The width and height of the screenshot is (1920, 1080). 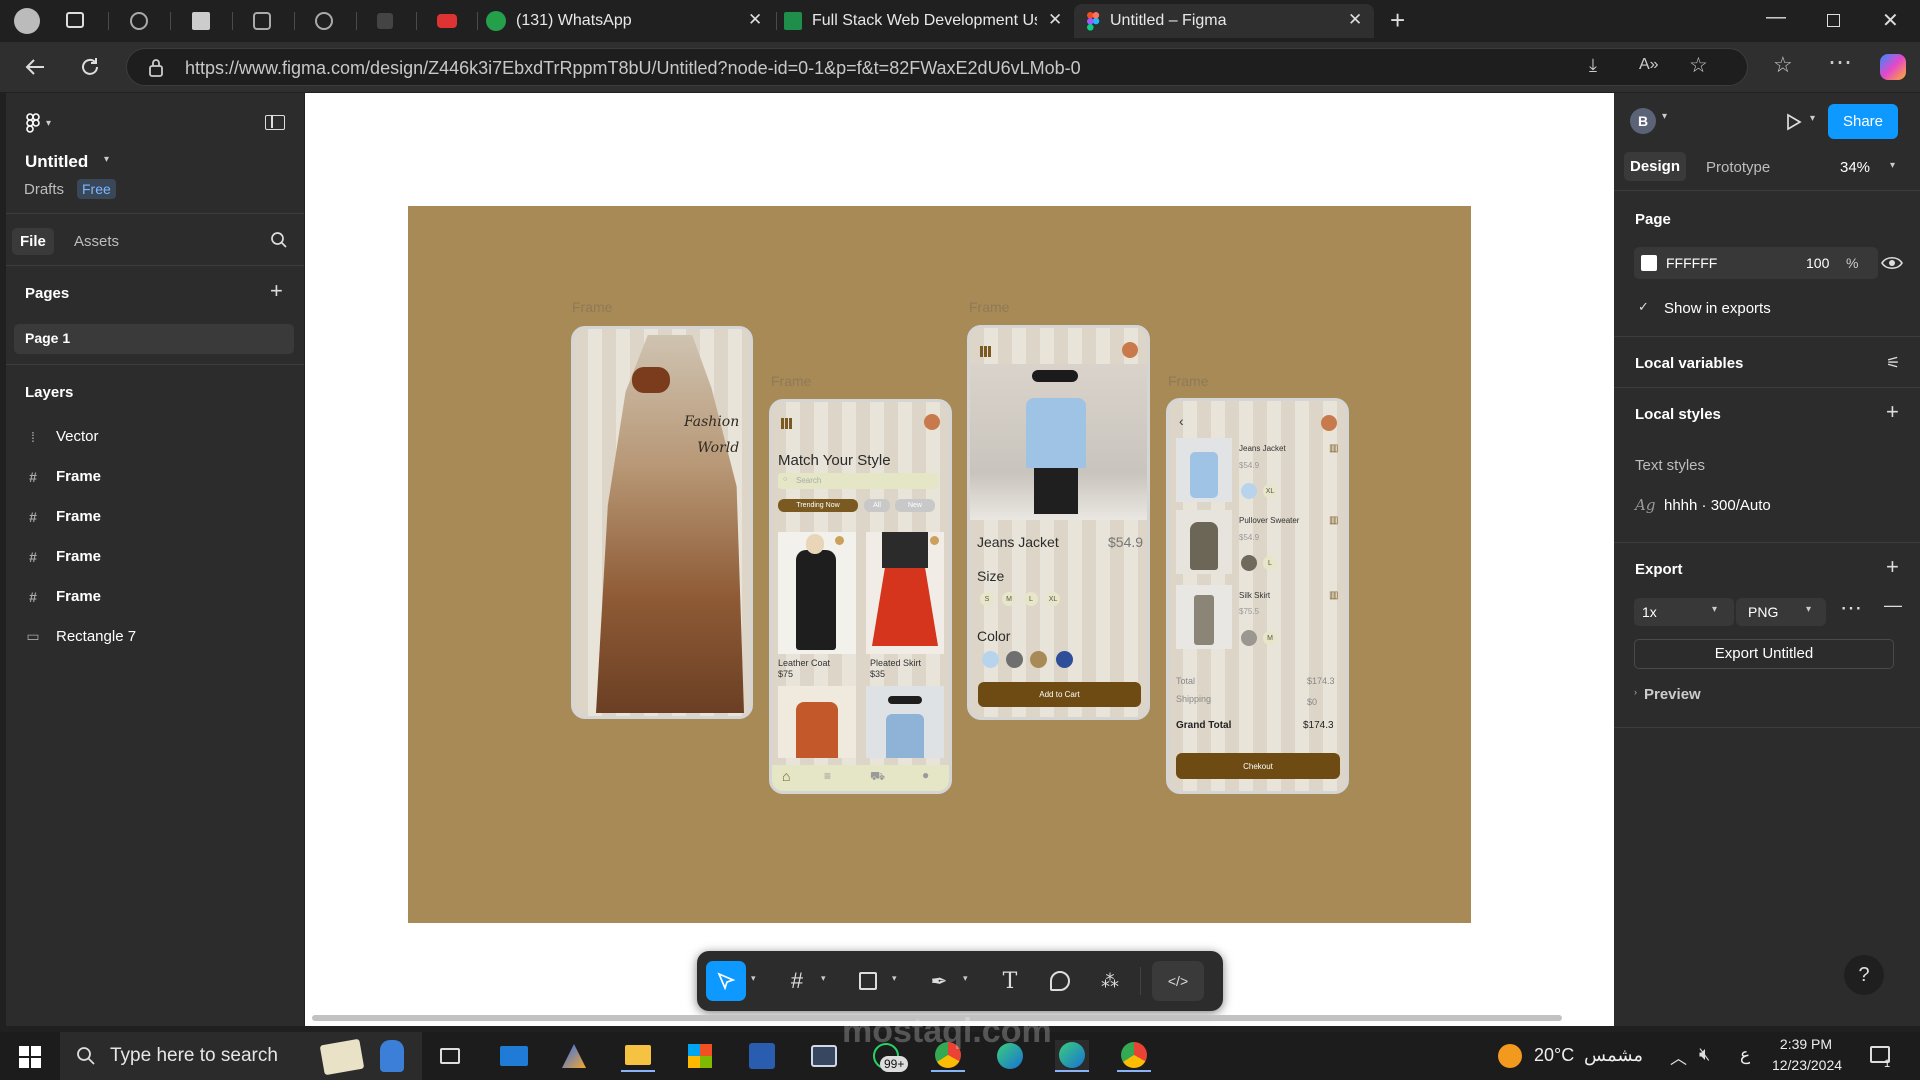 What do you see at coordinates (824, 1056) in the screenshot?
I see `snipping-tool-icon` at bounding box center [824, 1056].